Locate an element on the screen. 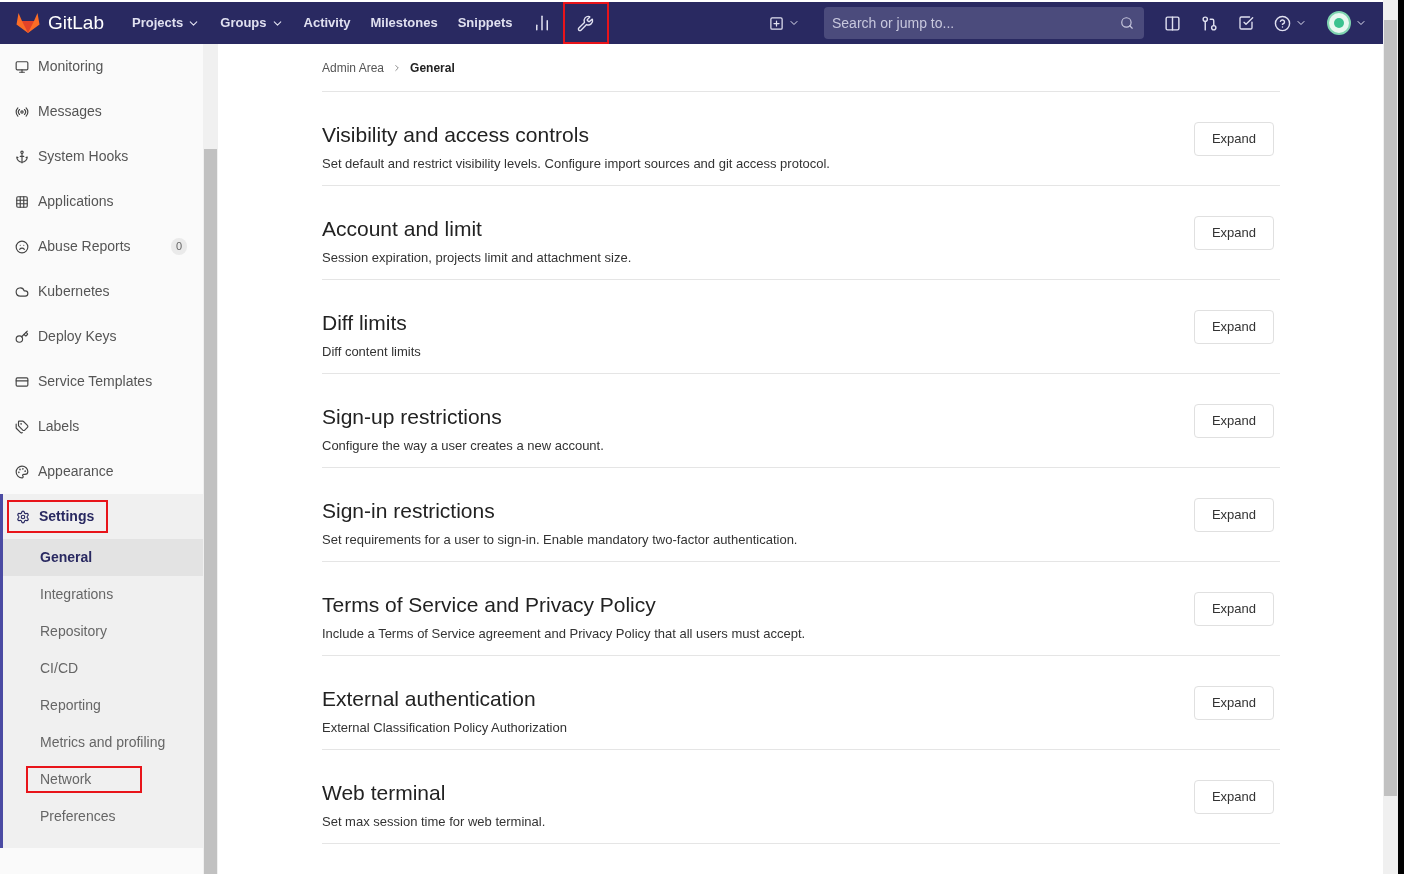 This screenshot has height=874, width=1404. sidebar-item: Service Templates is located at coordinates (101, 381).